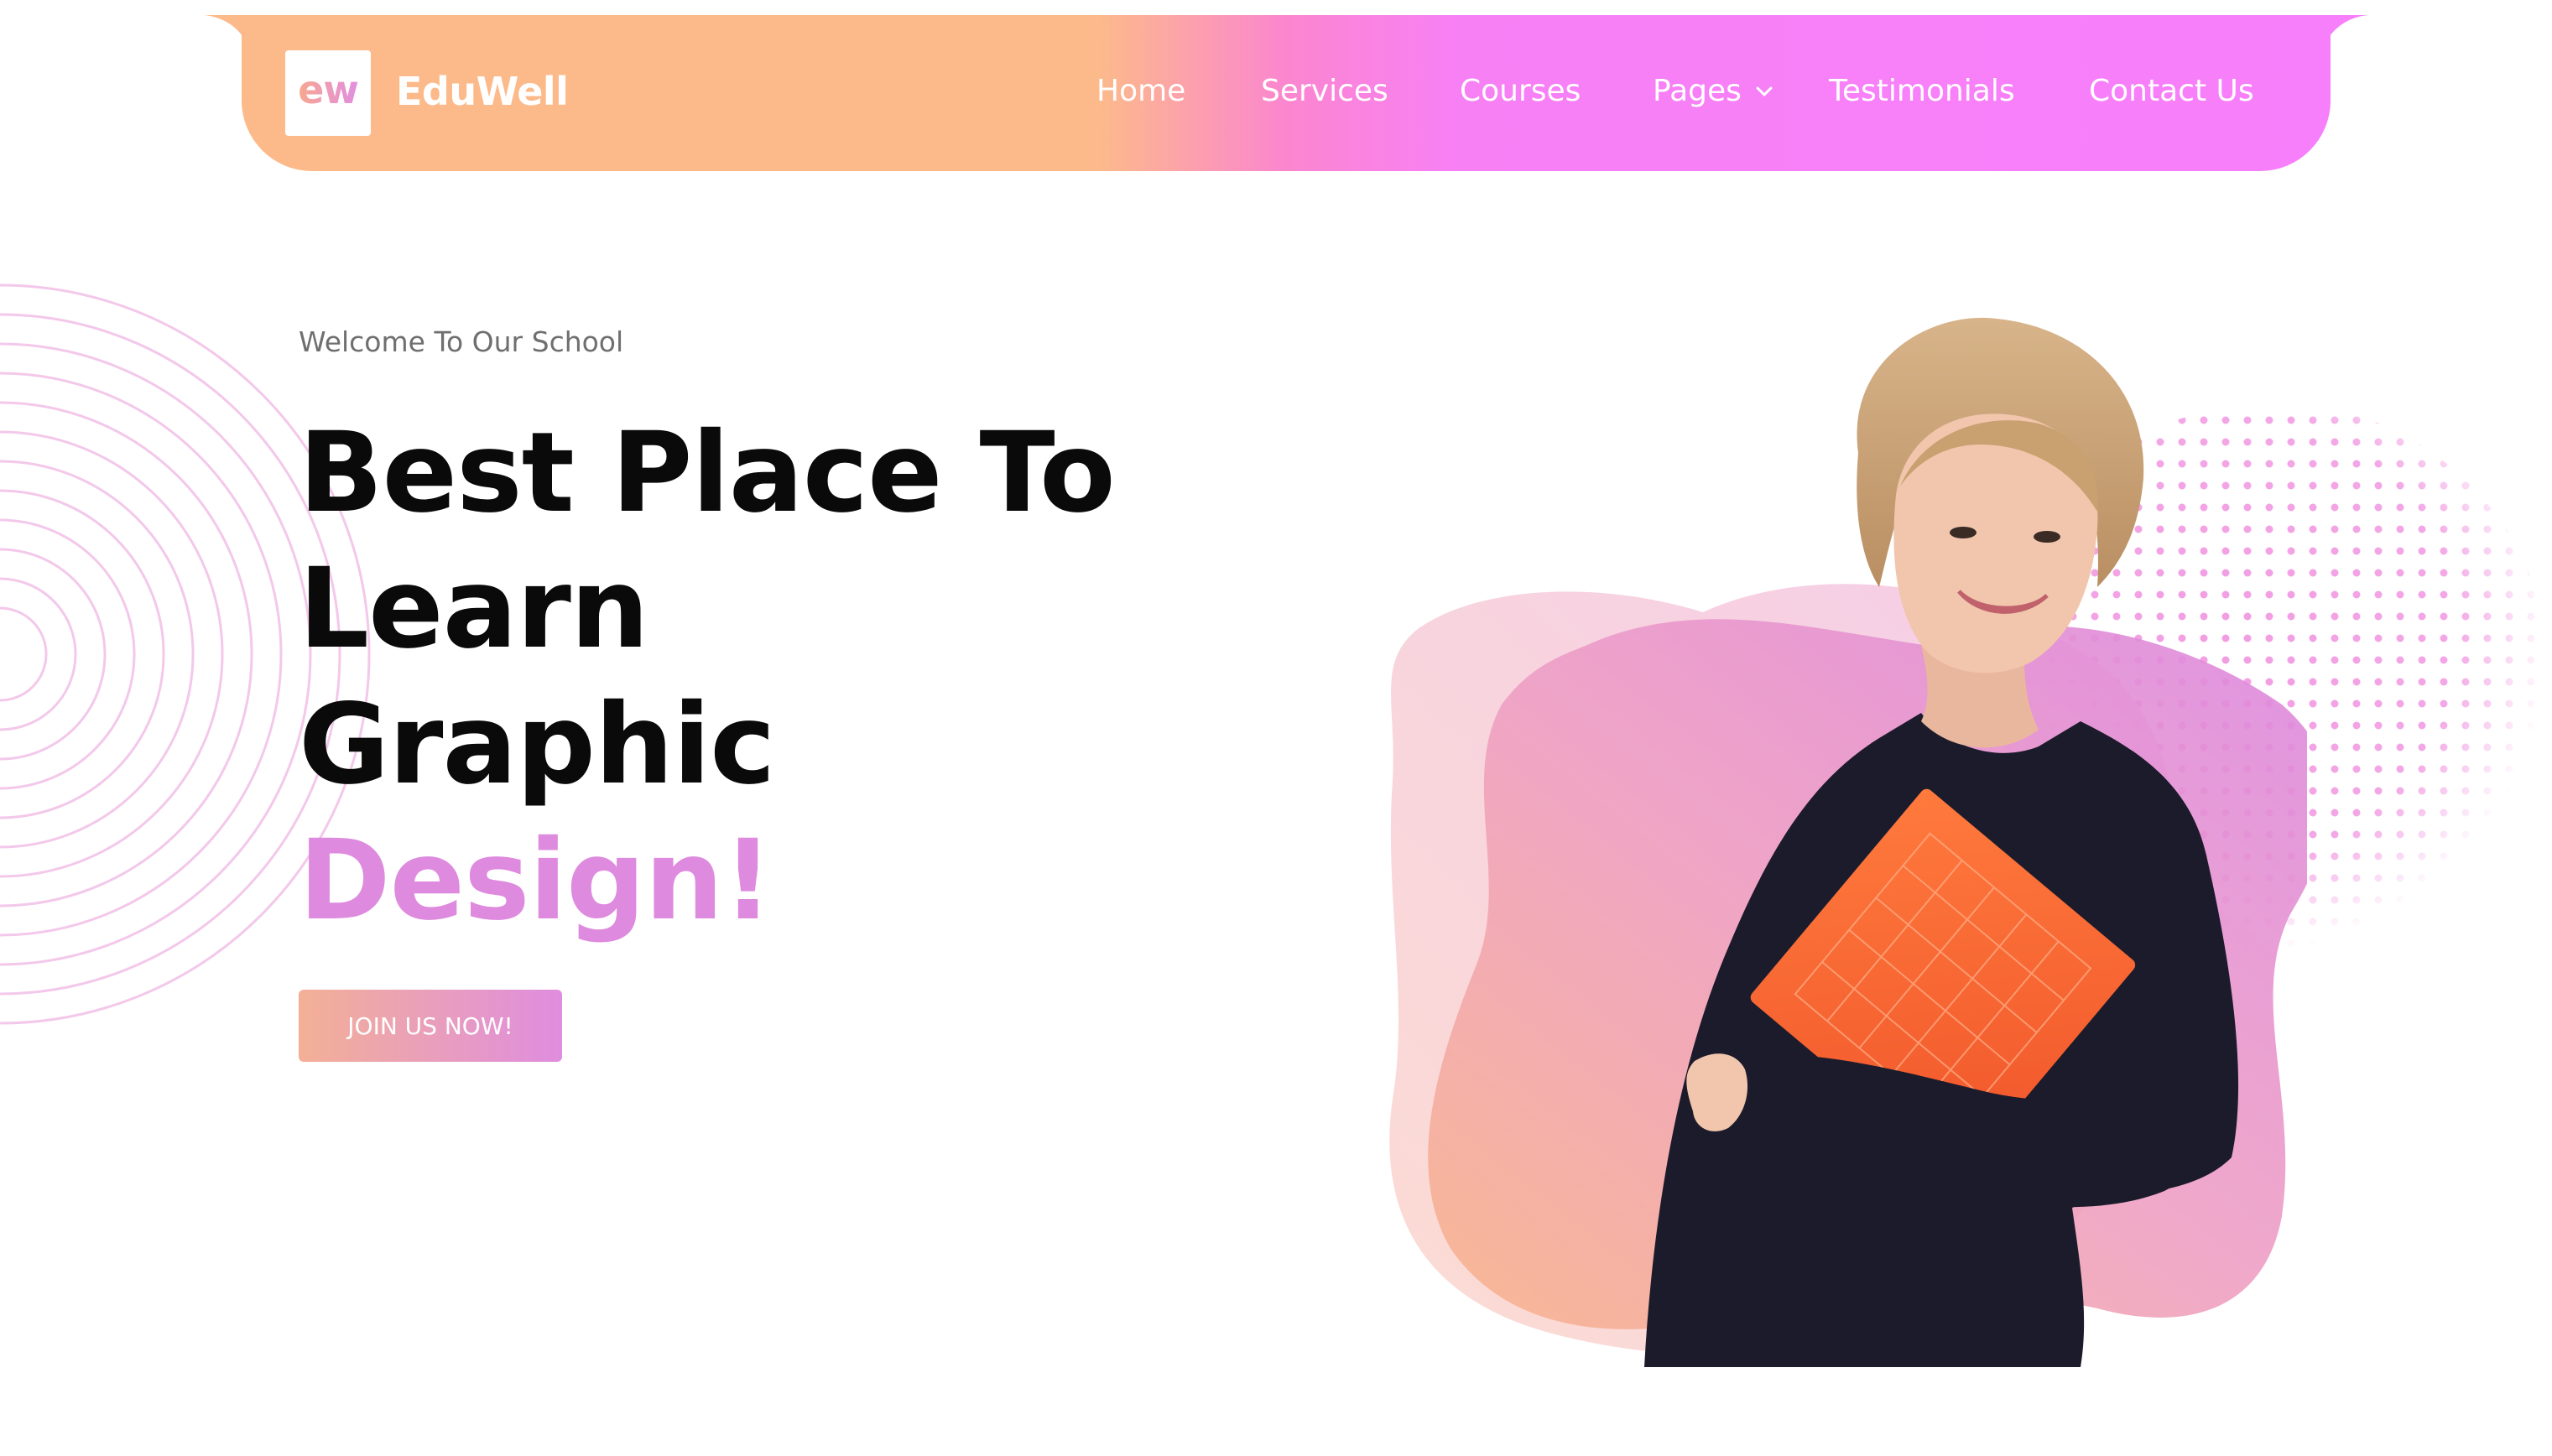 This screenshot has width=2552, height=1456. What do you see at coordinates (1520, 91) in the screenshot?
I see `nav-courses: Courses` at bounding box center [1520, 91].